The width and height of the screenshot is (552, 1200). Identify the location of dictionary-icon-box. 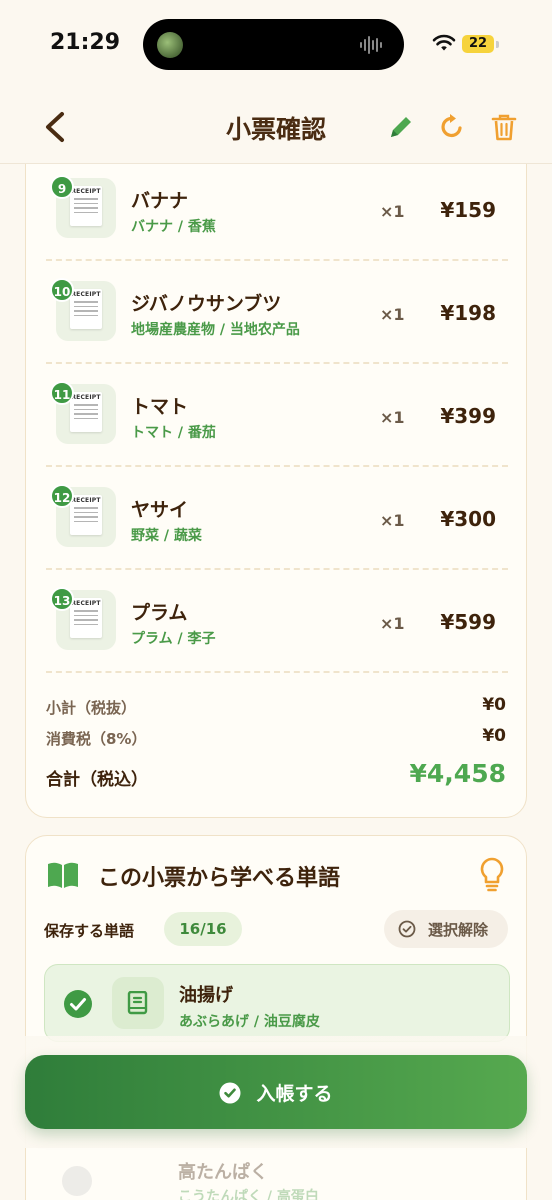
(138, 1003).